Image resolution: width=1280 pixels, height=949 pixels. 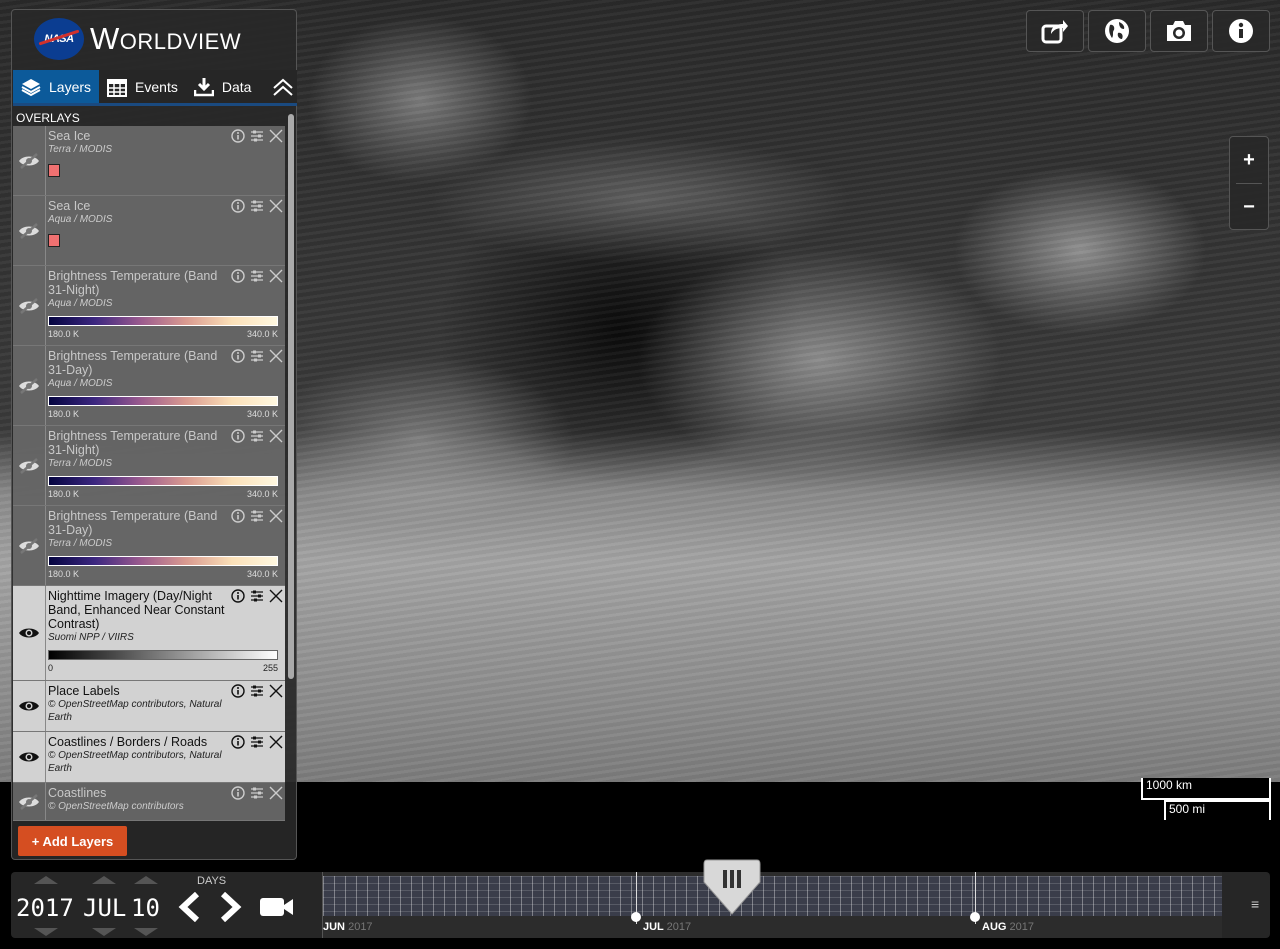 What do you see at coordinates (142, 86) in the screenshot?
I see `tab-events: Events` at bounding box center [142, 86].